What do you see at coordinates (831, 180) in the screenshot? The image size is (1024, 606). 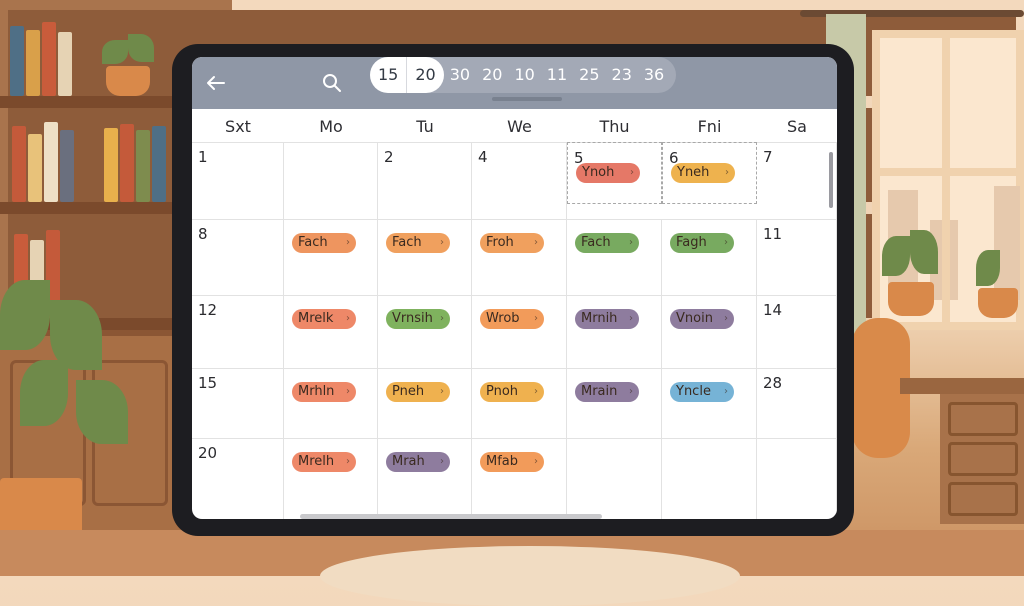 I see `vertical-scrollbar` at bounding box center [831, 180].